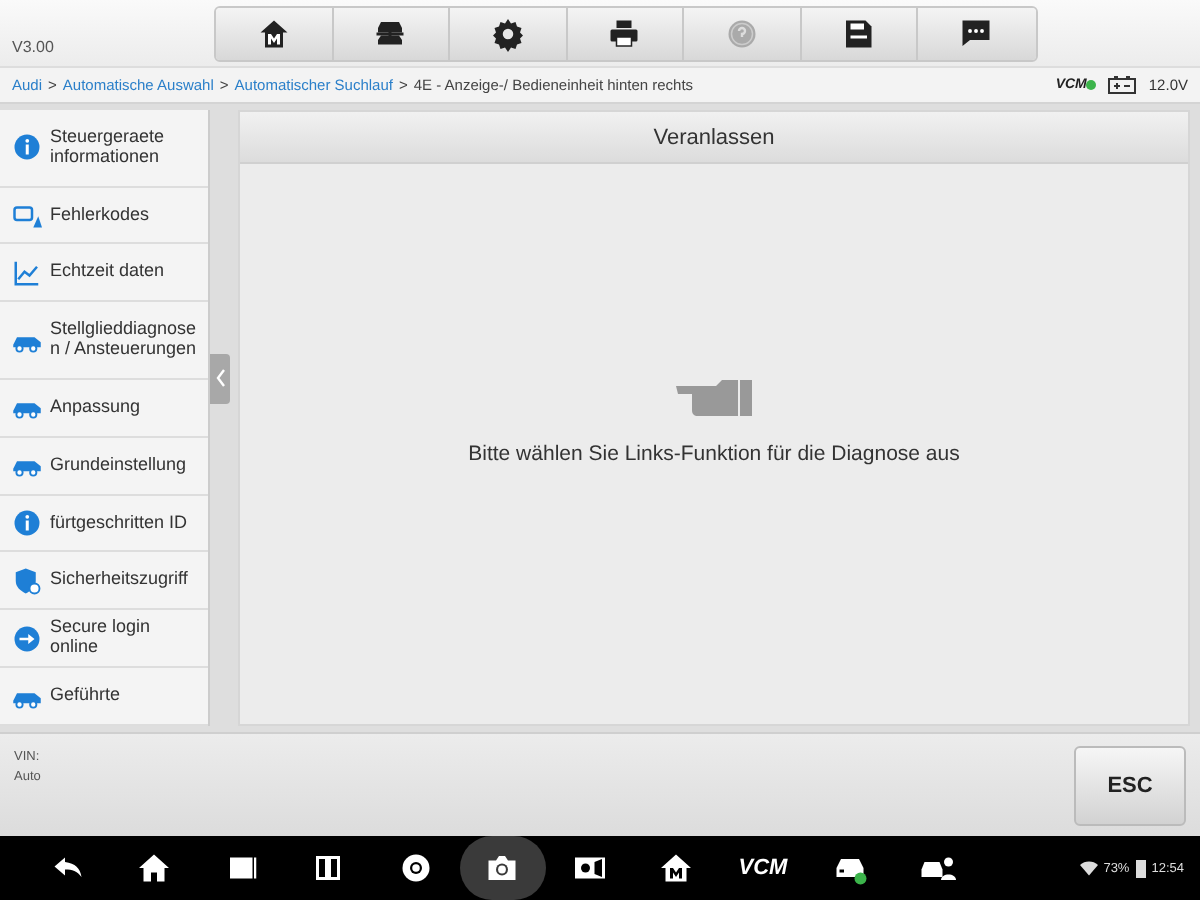 The width and height of the screenshot is (1200, 900). Describe the element at coordinates (1091, 85) in the screenshot. I see `connection-dot-icon` at that location.